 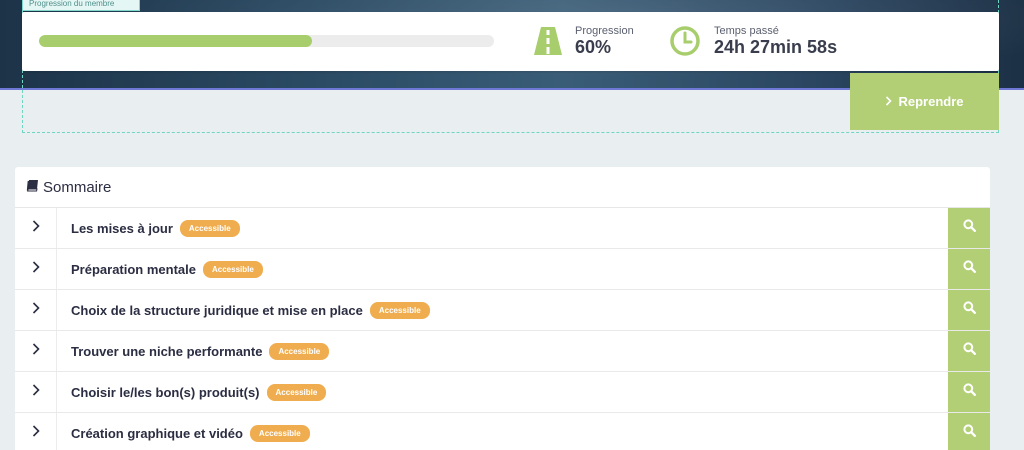 What do you see at coordinates (687, 41) in the screenshot?
I see `clock-icon` at bounding box center [687, 41].